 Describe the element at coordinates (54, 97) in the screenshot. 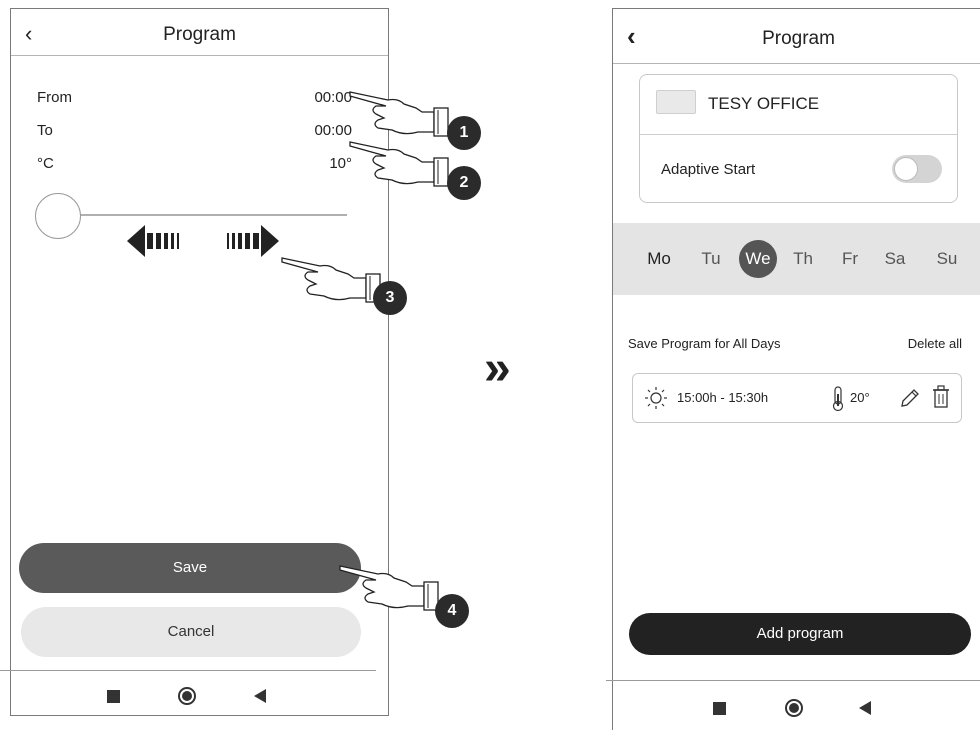

I see `from-label: From` at that location.